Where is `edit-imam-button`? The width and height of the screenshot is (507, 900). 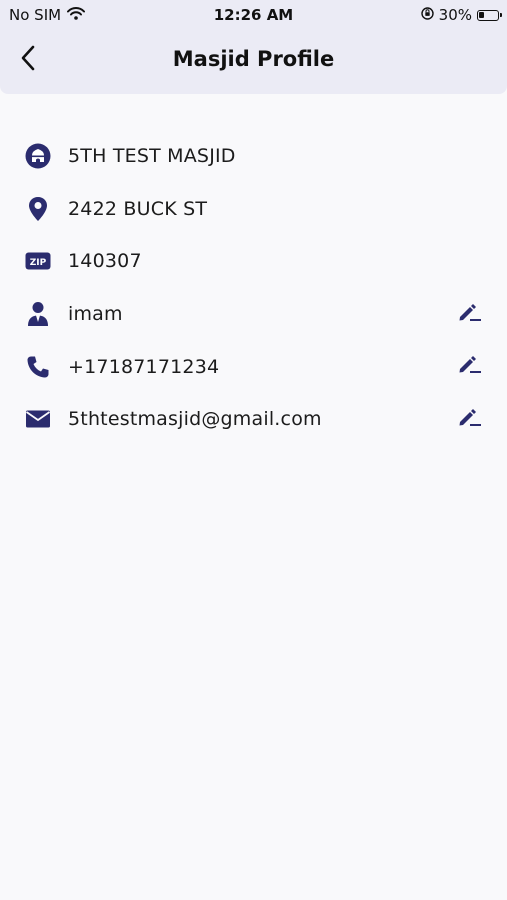
edit-imam-button is located at coordinates (470, 314).